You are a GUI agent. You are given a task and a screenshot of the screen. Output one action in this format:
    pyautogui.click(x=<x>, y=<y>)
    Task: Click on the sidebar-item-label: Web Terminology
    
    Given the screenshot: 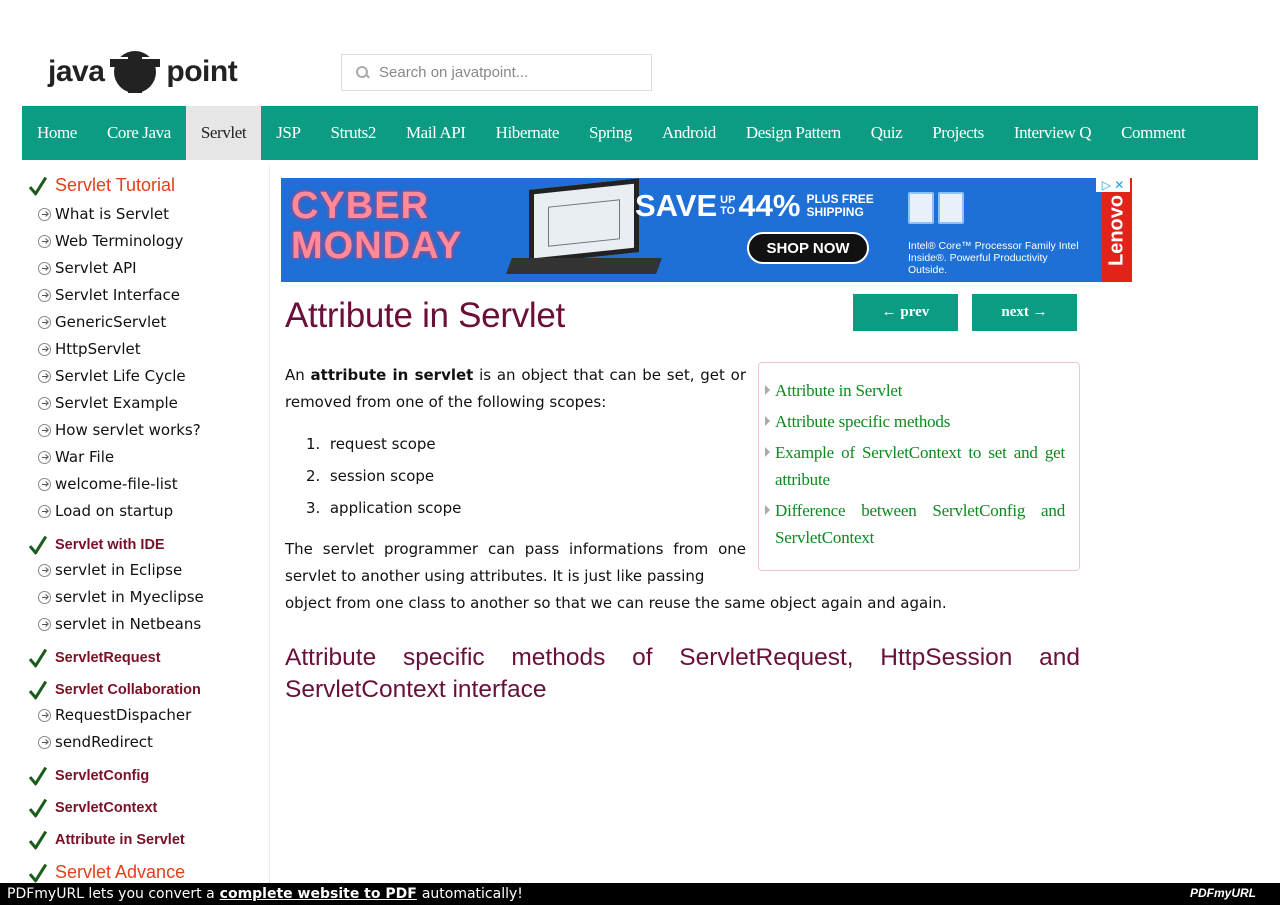 What is the action you would take?
    pyautogui.click(x=119, y=241)
    